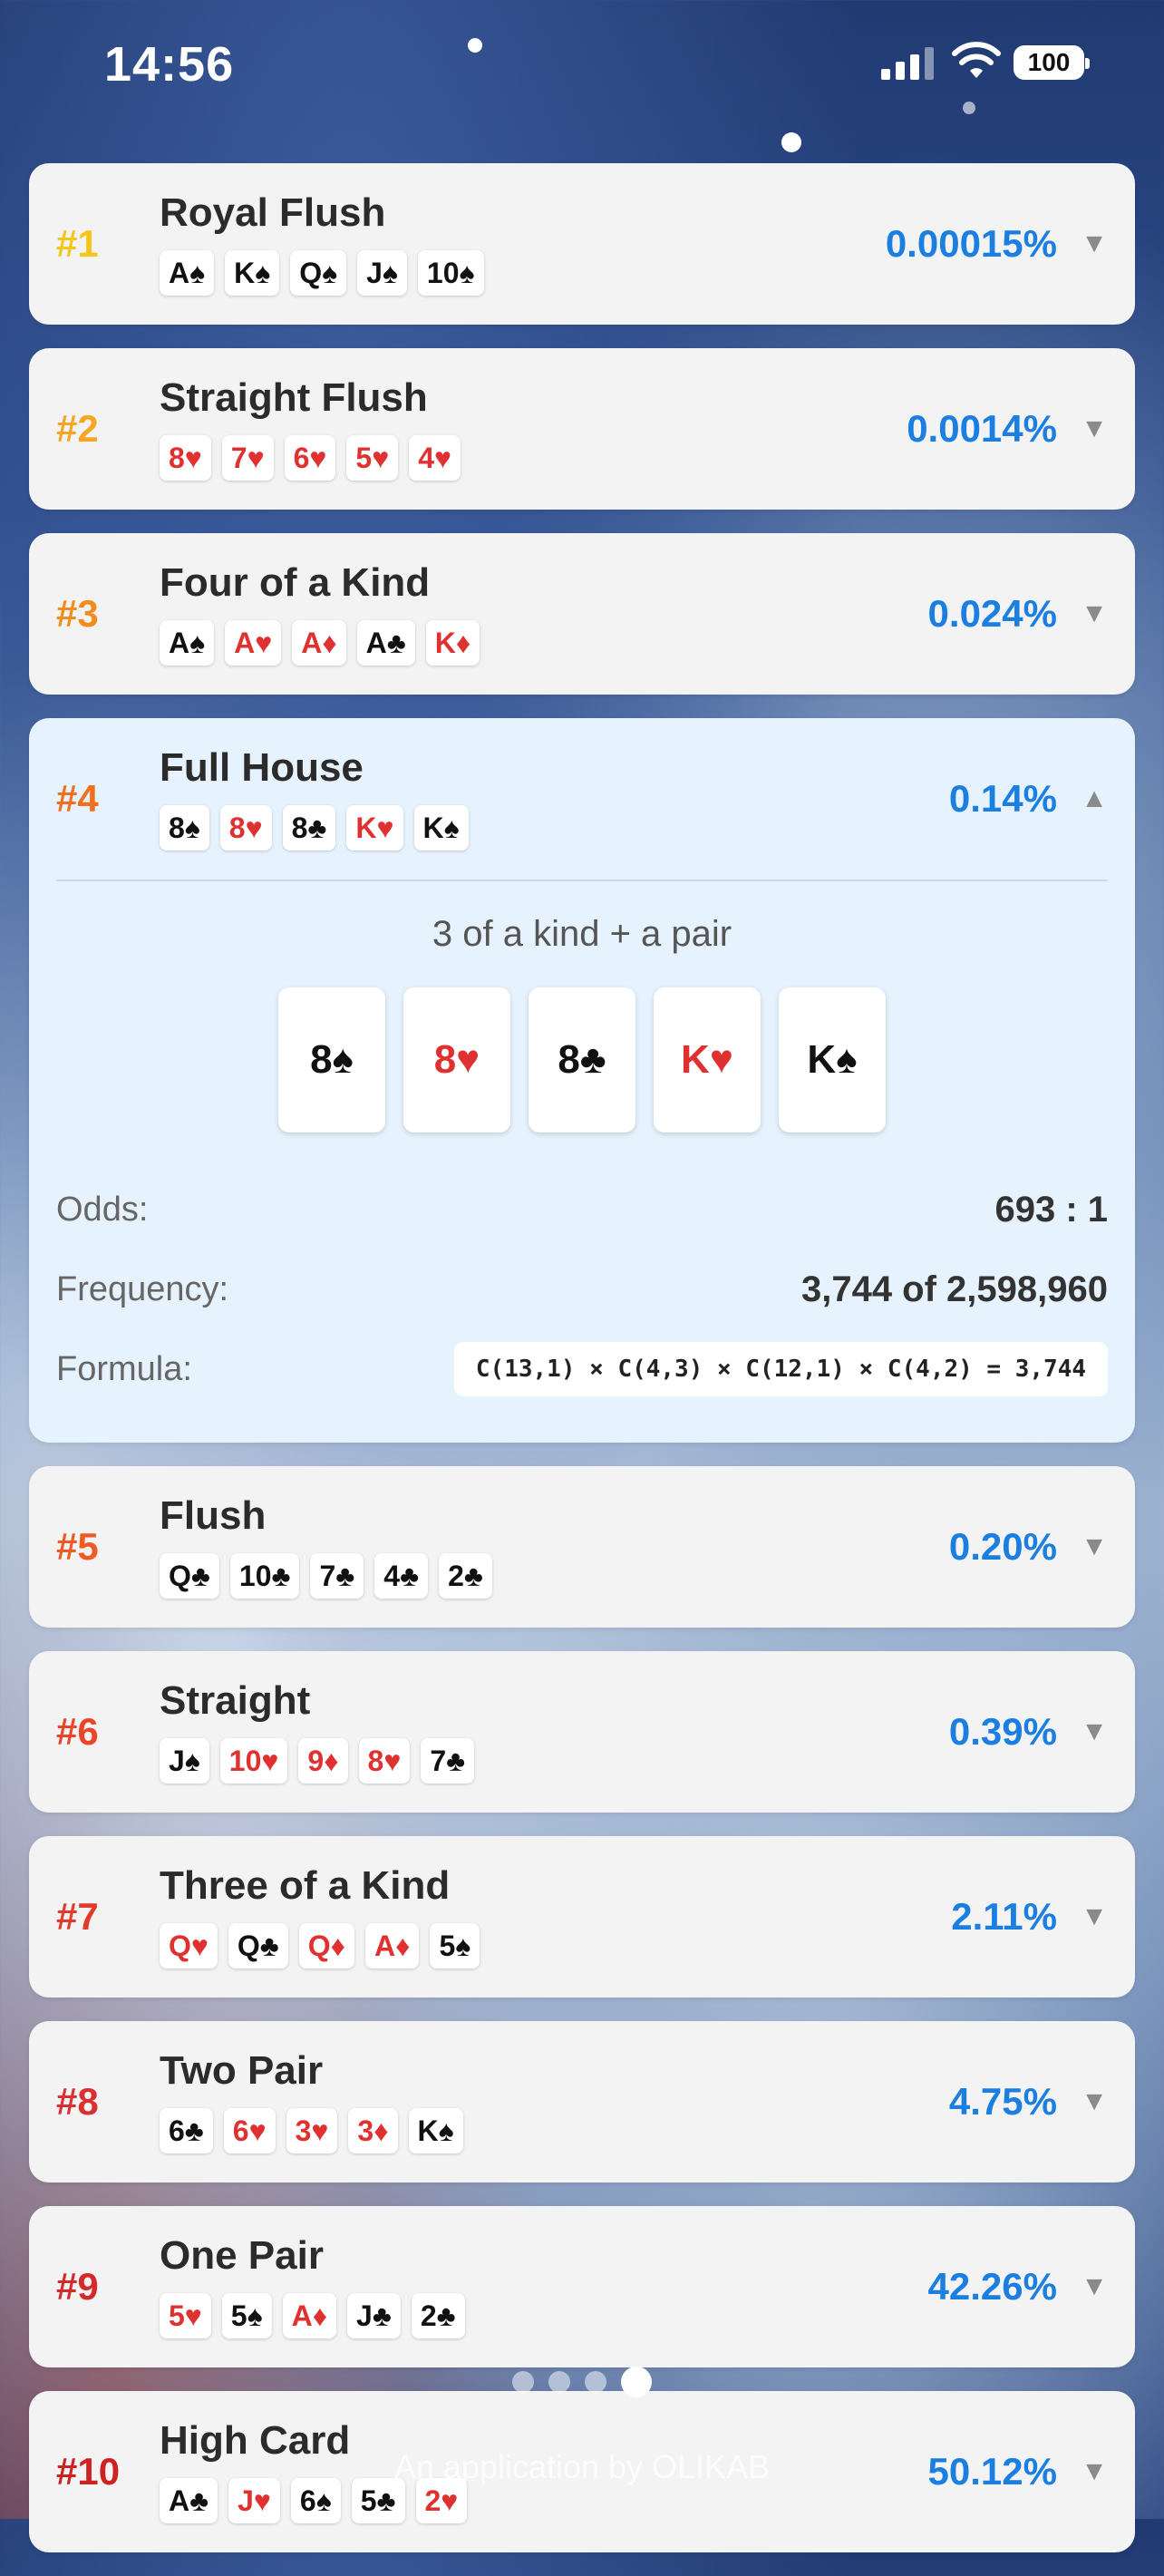 This screenshot has width=1164, height=2576. Describe the element at coordinates (637, 2382) in the screenshot. I see `page-dot-active` at that location.